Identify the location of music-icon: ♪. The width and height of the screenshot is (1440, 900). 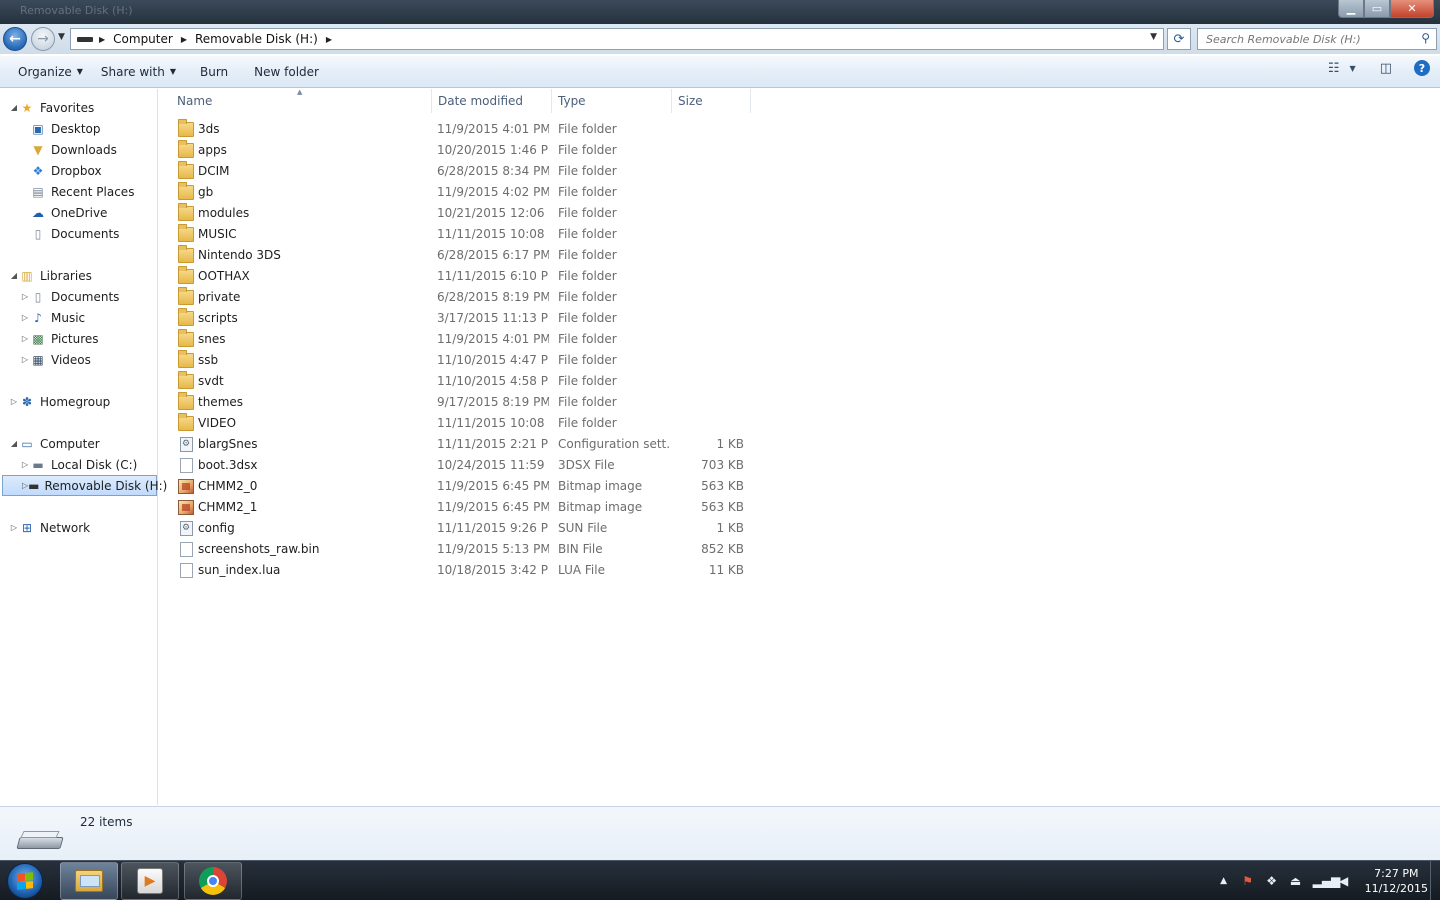
(38, 317).